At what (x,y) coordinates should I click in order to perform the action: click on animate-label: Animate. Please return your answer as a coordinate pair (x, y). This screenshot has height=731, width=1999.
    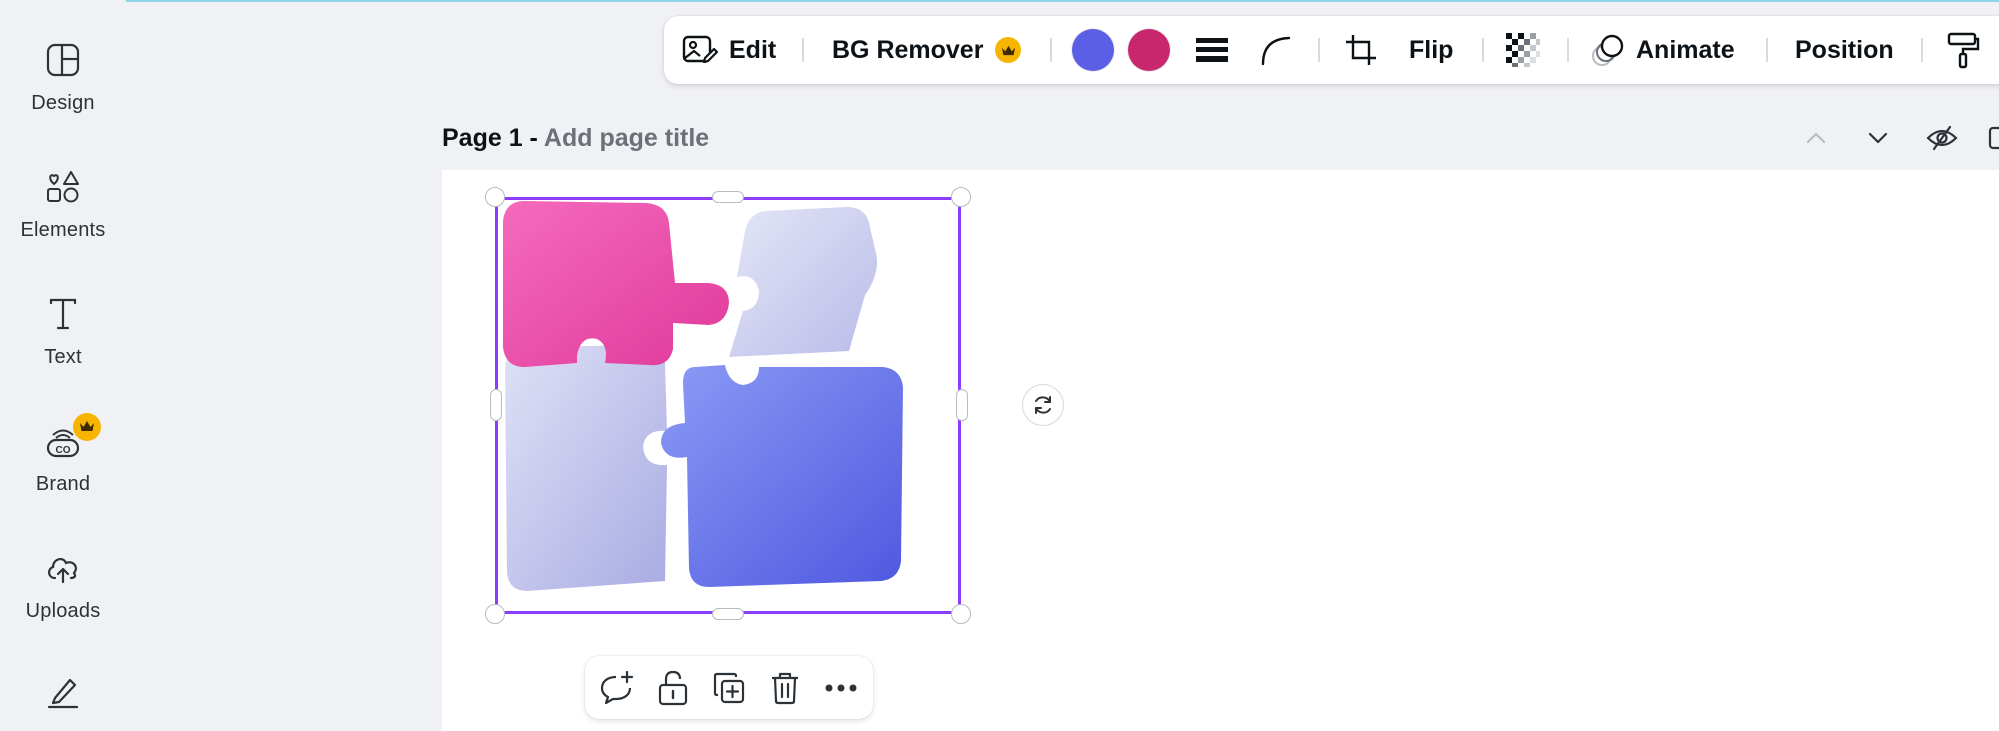
    Looking at the image, I should click on (1685, 49).